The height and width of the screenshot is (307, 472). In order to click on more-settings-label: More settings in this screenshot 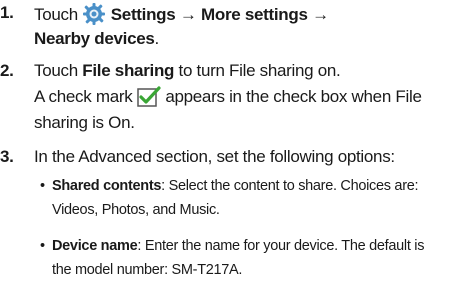, I will do `click(254, 14)`.